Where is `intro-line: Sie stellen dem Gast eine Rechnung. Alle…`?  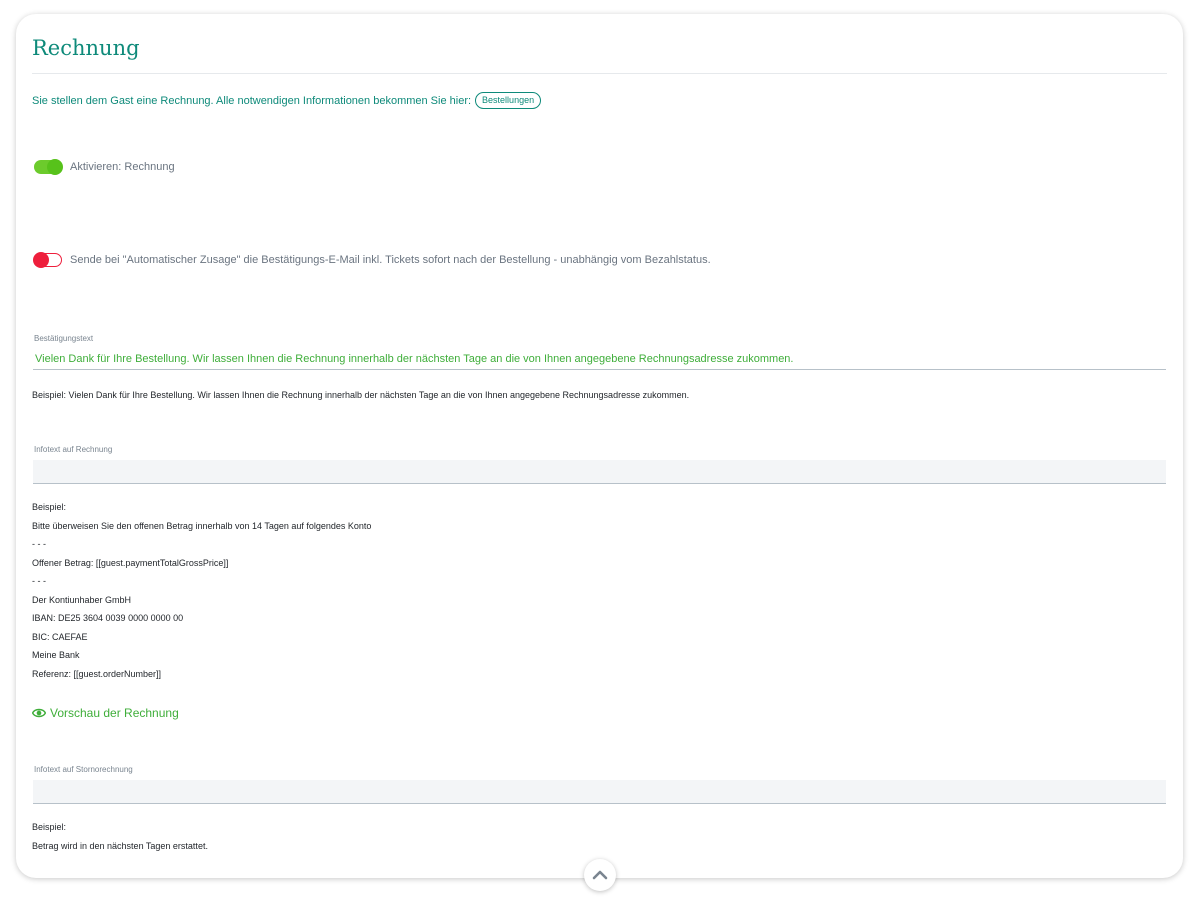
intro-line: Sie stellen dem Gast eine Rechnung. Alle… is located at coordinates (287, 100).